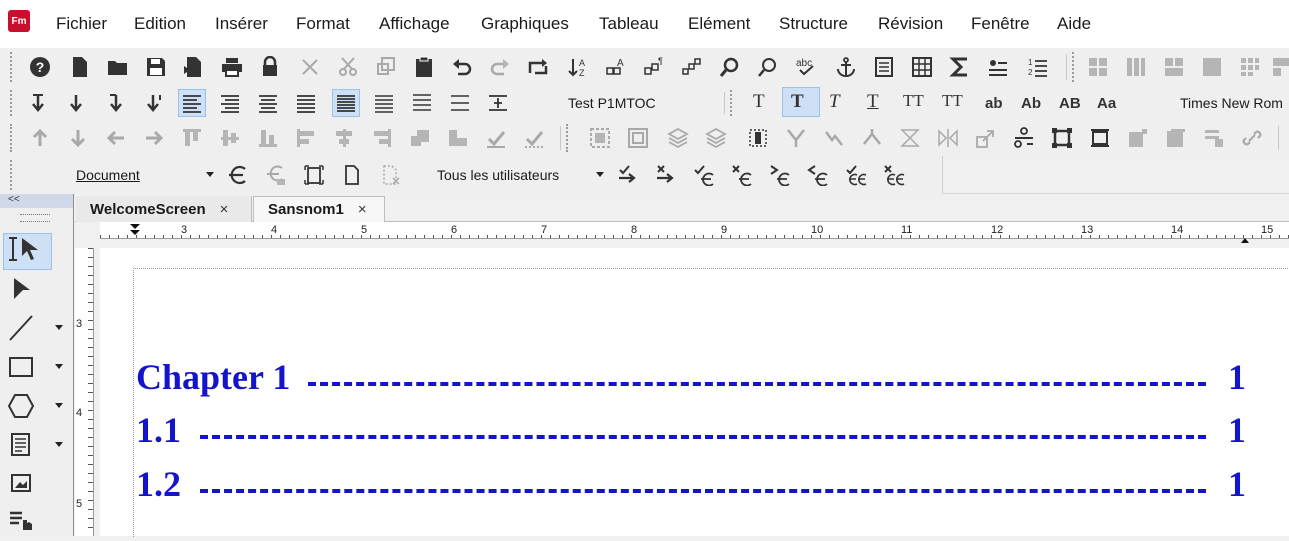 Image resolution: width=1289 pixels, height=541 pixels. I want to click on reject-change-icon, so click(666, 175).